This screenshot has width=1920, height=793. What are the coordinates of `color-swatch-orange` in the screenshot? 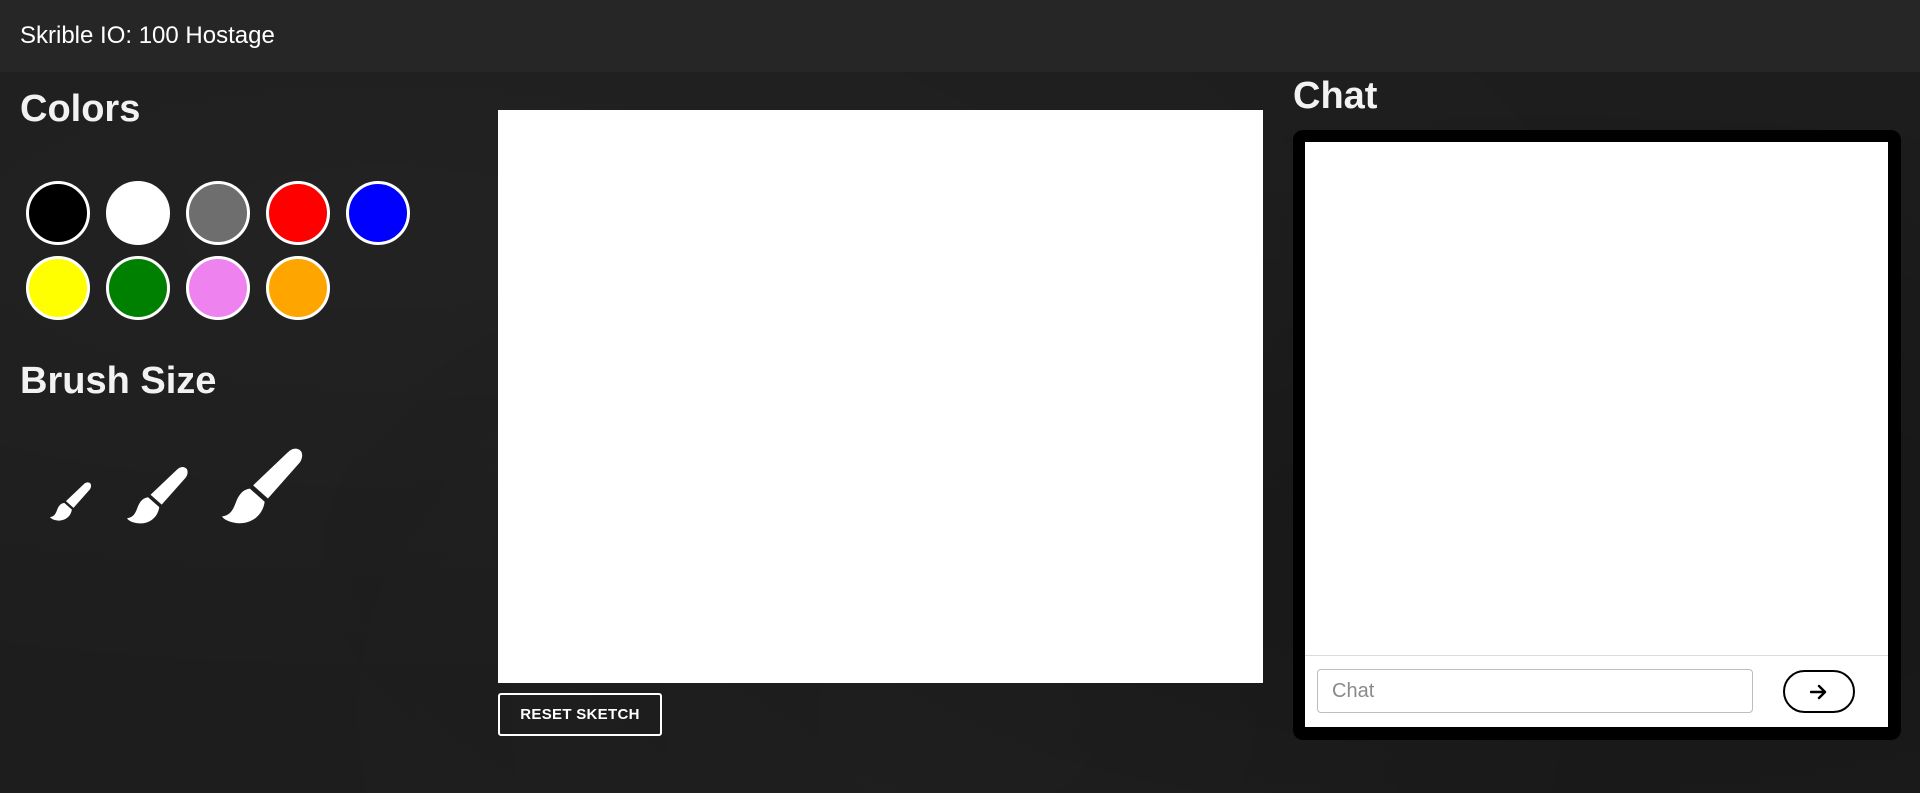 It's located at (298, 288).